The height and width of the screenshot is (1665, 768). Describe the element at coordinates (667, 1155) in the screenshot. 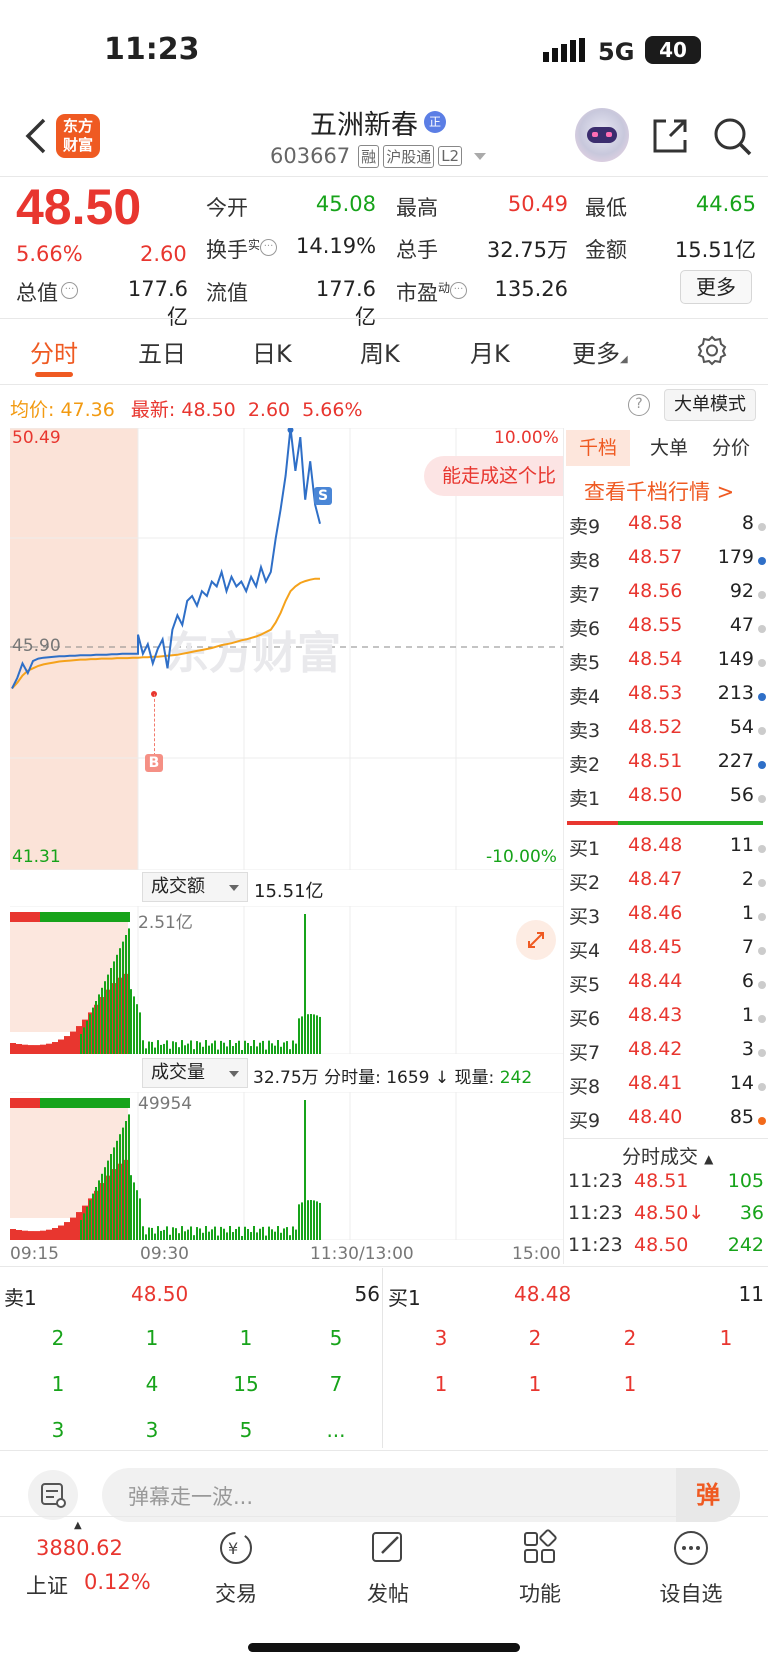

I see `ticks-title: 分时成交 ▲` at that location.